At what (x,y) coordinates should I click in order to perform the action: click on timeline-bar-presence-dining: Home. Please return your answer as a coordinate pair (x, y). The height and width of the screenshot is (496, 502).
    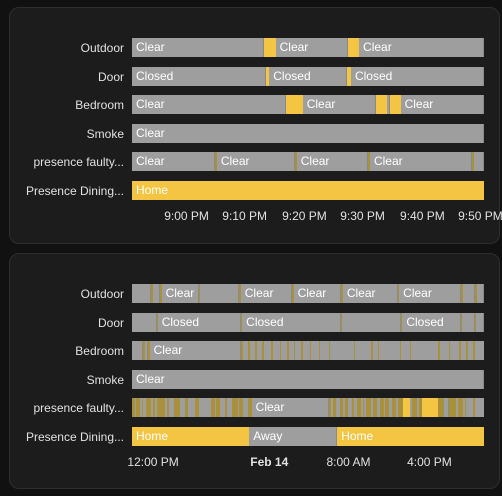
    Looking at the image, I should click on (308, 190).